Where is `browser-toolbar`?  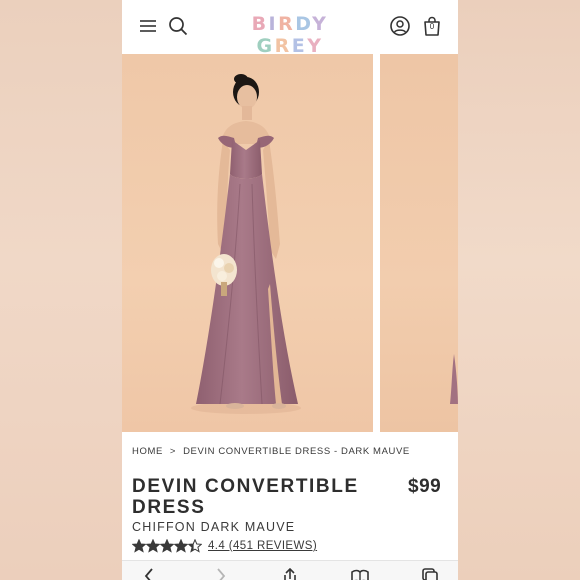
browser-toolbar is located at coordinates (290, 570).